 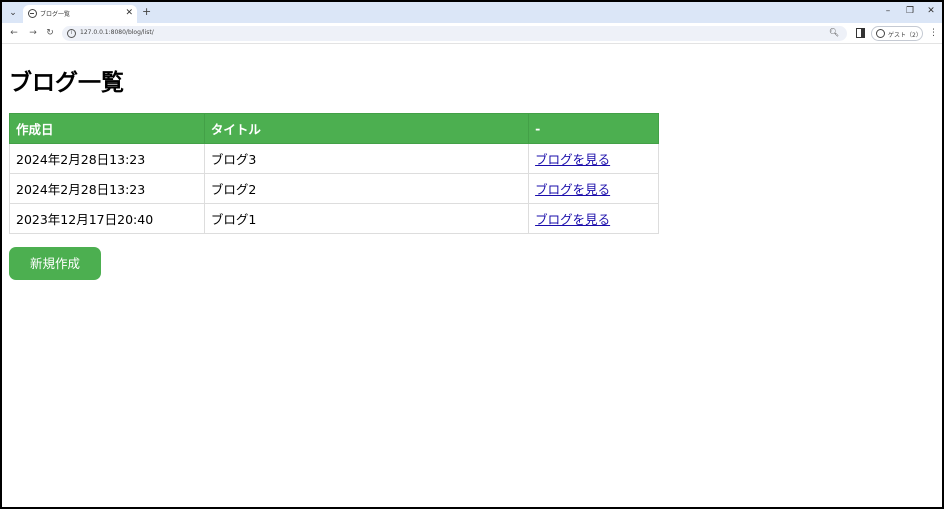 I want to click on tab-search-icon: ⌄, so click(x=13, y=13).